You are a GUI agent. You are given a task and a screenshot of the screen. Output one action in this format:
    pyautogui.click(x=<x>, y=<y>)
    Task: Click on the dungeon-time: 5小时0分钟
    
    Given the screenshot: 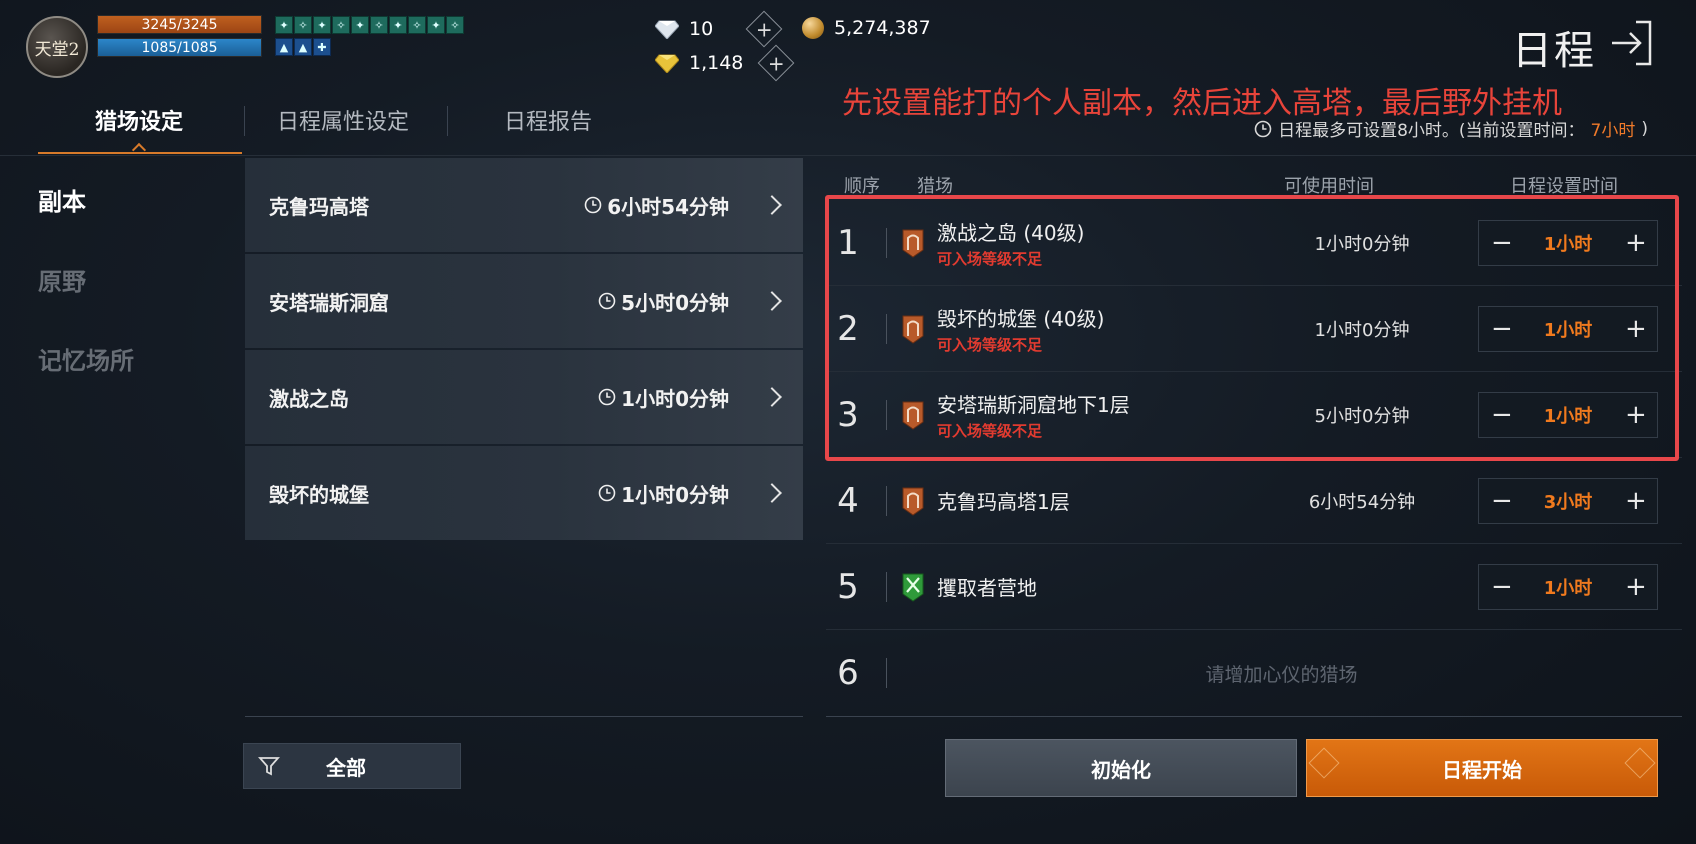 What is the action you would take?
    pyautogui.click(x=663, y=301)
    